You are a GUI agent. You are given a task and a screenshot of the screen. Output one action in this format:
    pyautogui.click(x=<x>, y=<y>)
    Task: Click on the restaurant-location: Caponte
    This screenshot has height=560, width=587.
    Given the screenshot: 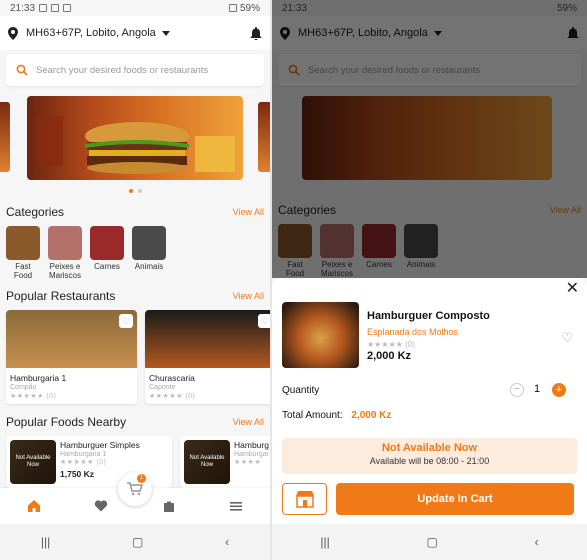 What is the action you would take?
    pyautogui.click(x=162, y=387)
    